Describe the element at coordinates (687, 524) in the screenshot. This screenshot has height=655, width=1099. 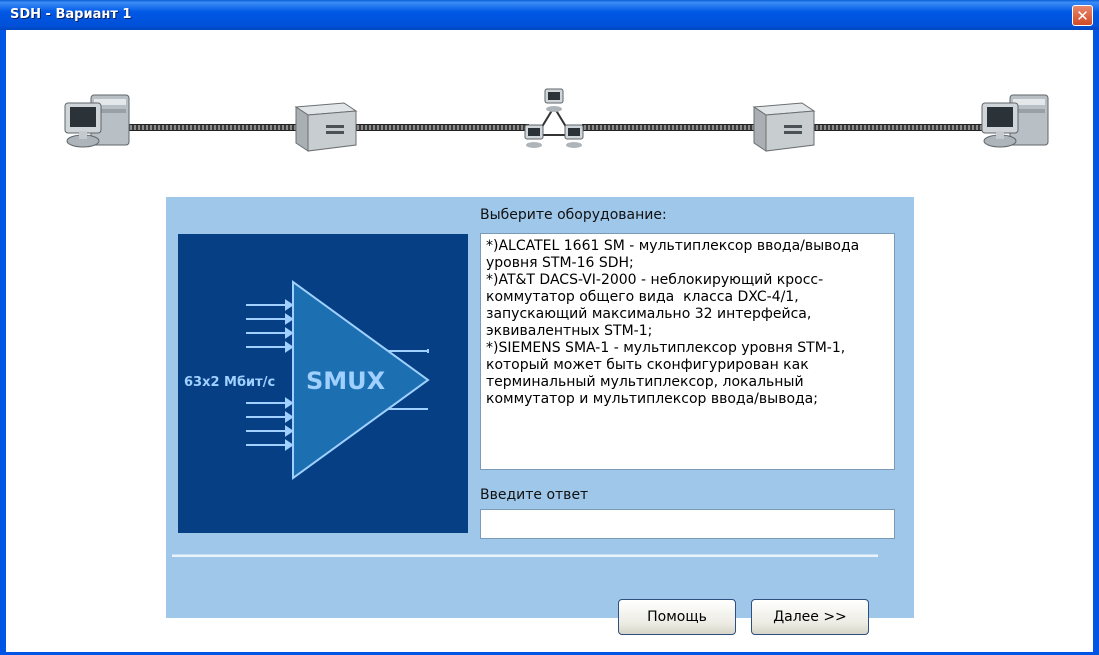
I see `answer-input` at that location.